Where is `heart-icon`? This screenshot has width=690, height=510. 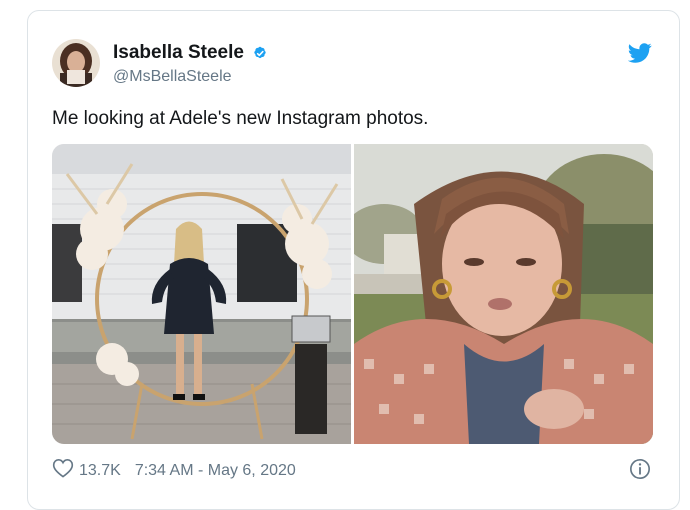
heart-icon is located at coordinates (63, 470).